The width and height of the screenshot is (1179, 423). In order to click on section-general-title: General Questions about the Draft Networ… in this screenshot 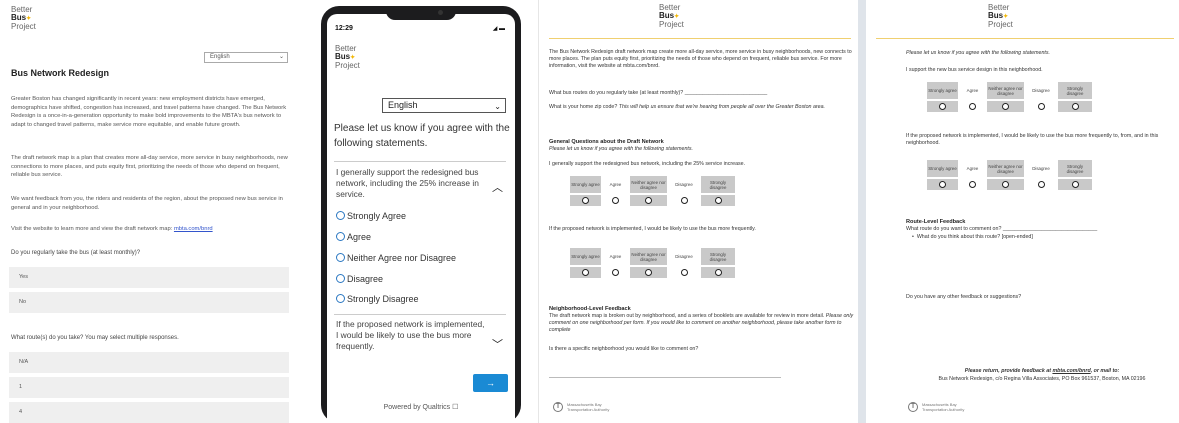, I will do `click(606, 142)`.